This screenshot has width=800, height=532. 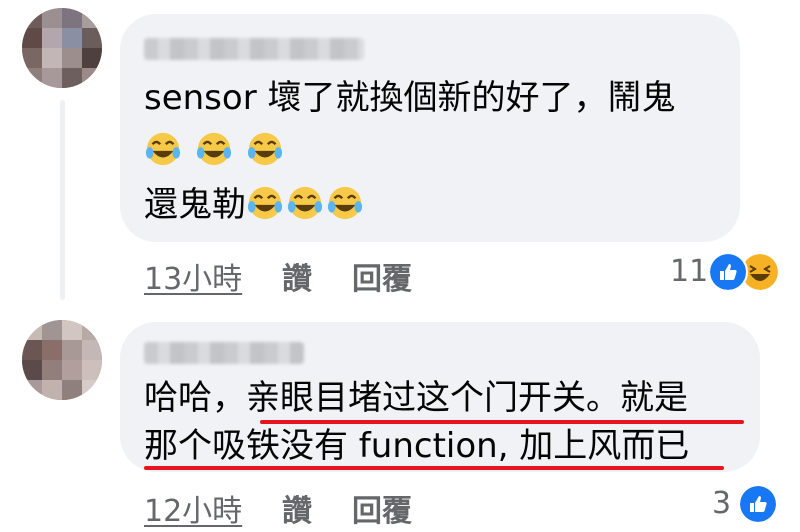 What do you see at coordinates (195, 398) in the screenshot?
I see `comment-text-prefix: 哈哈，` at bounding box center [195, 398].